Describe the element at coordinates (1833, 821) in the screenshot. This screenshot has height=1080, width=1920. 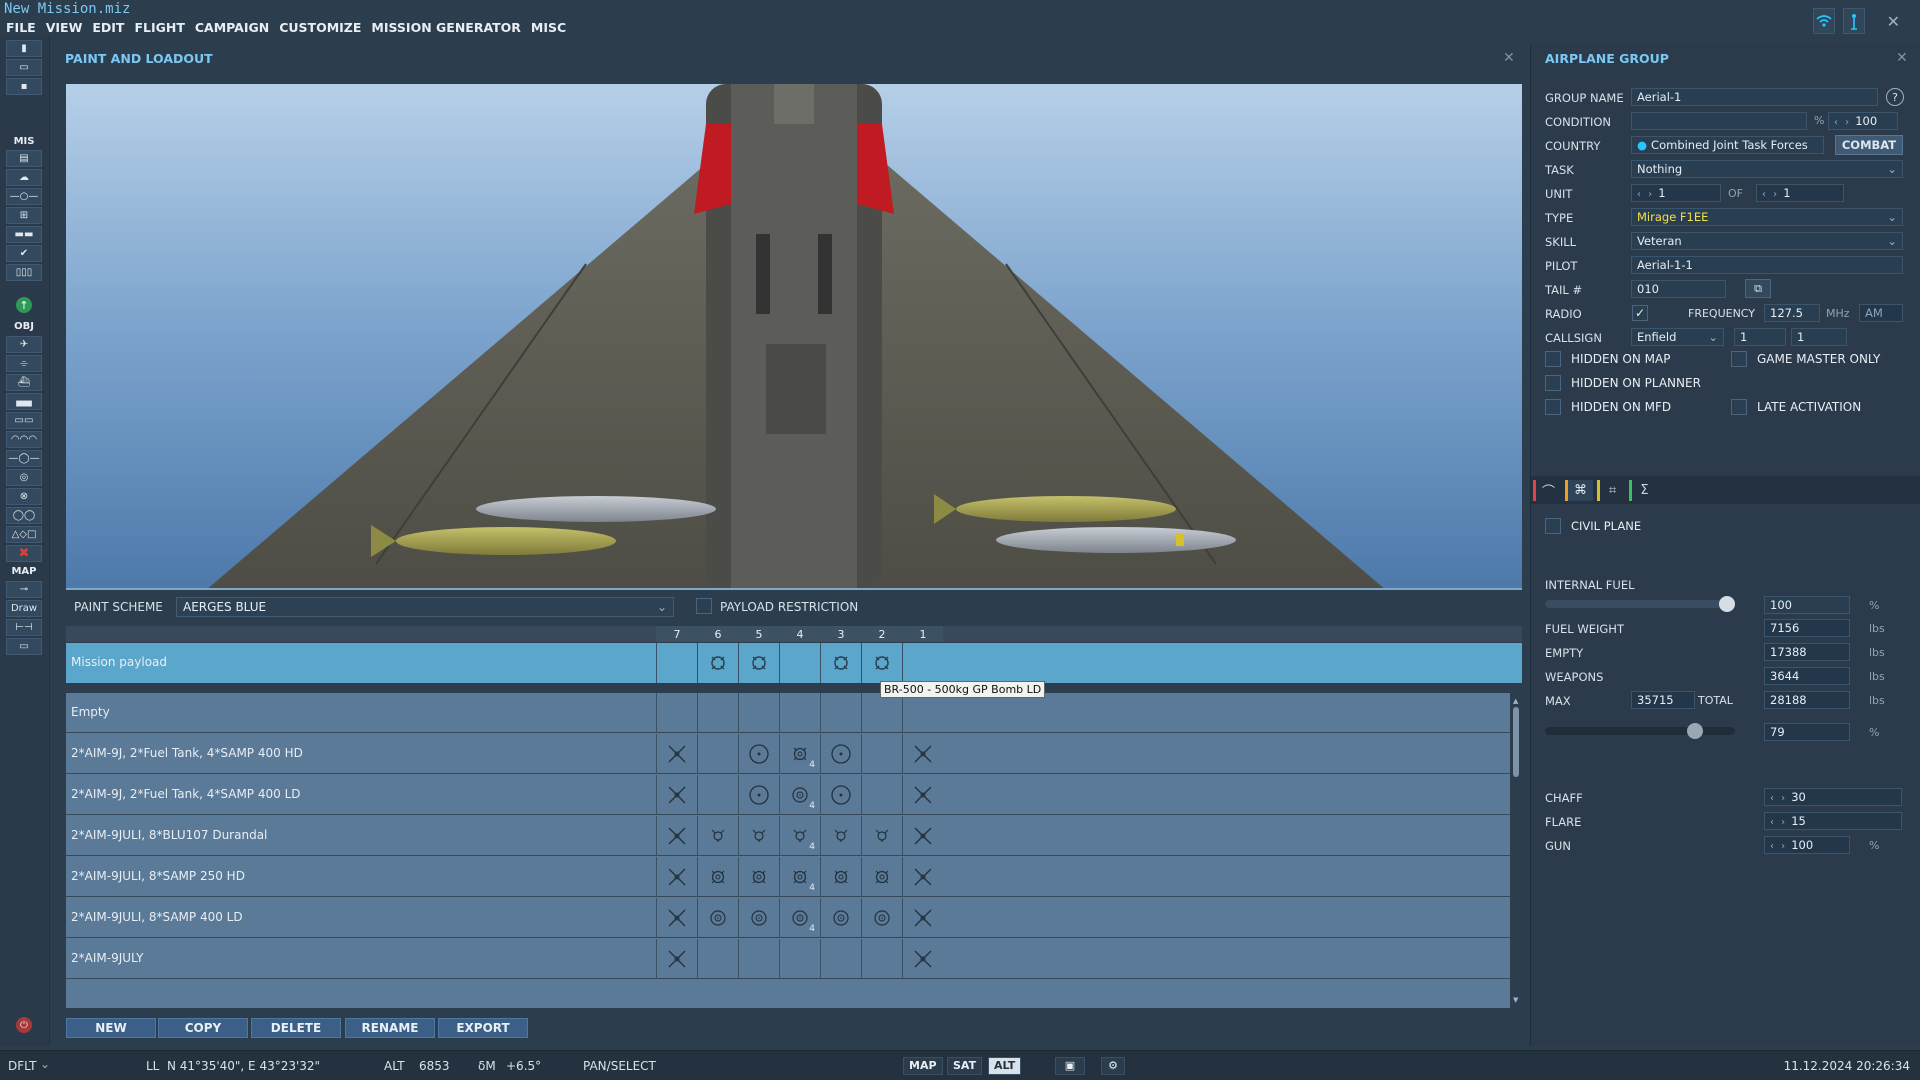
I see `flare-stepper: ‹ › 15` at that location.